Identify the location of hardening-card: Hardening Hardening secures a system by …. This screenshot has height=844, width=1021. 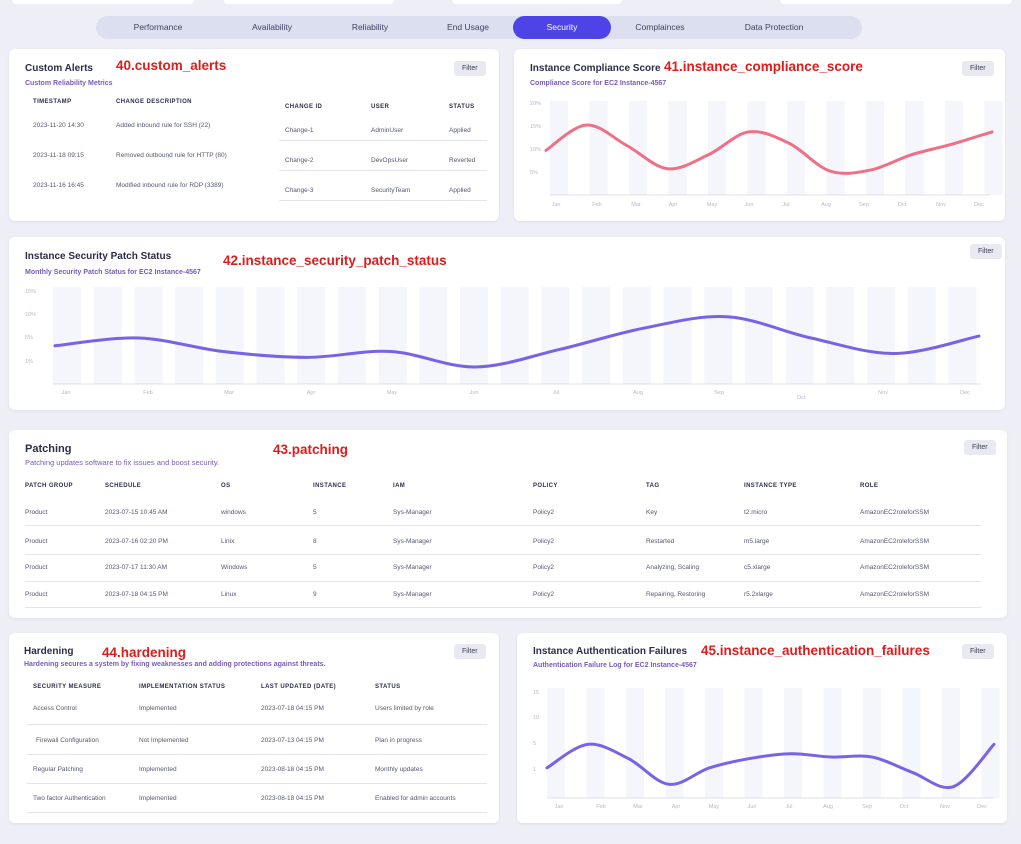
(254, 728).